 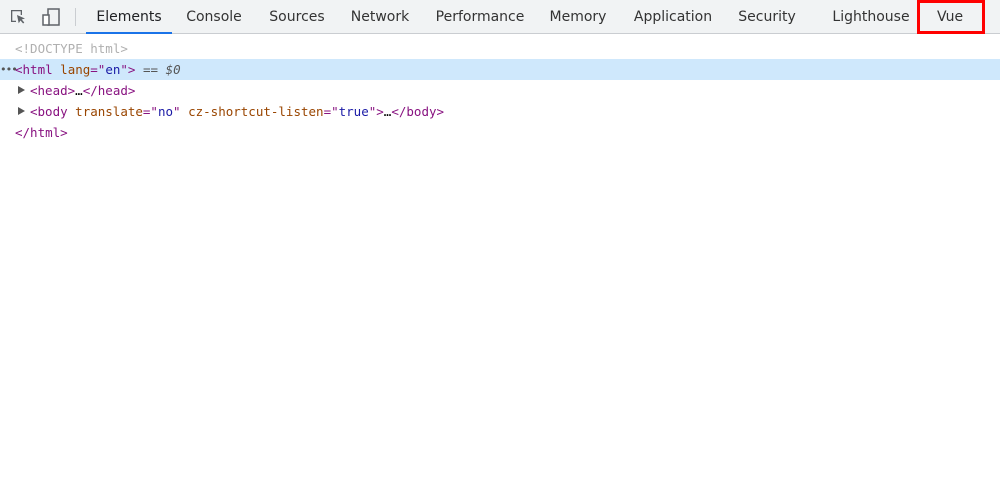 What do you see at coordinates (871, 16) in the screenshot?
I see `tab-lighthouse: Lighthouse` at bounding box center [871, 16].